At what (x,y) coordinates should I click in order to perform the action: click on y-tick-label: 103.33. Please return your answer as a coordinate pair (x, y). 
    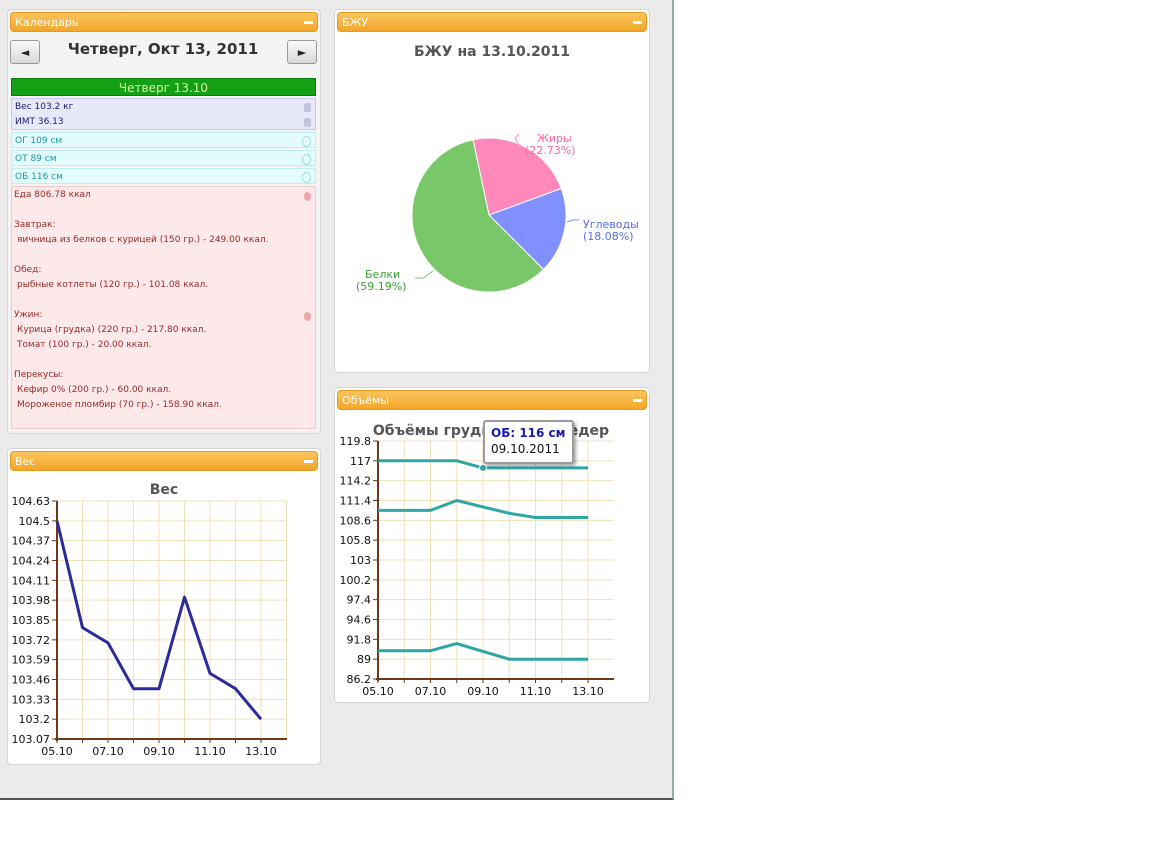
    Looking at the image, I should click on (31, 699).